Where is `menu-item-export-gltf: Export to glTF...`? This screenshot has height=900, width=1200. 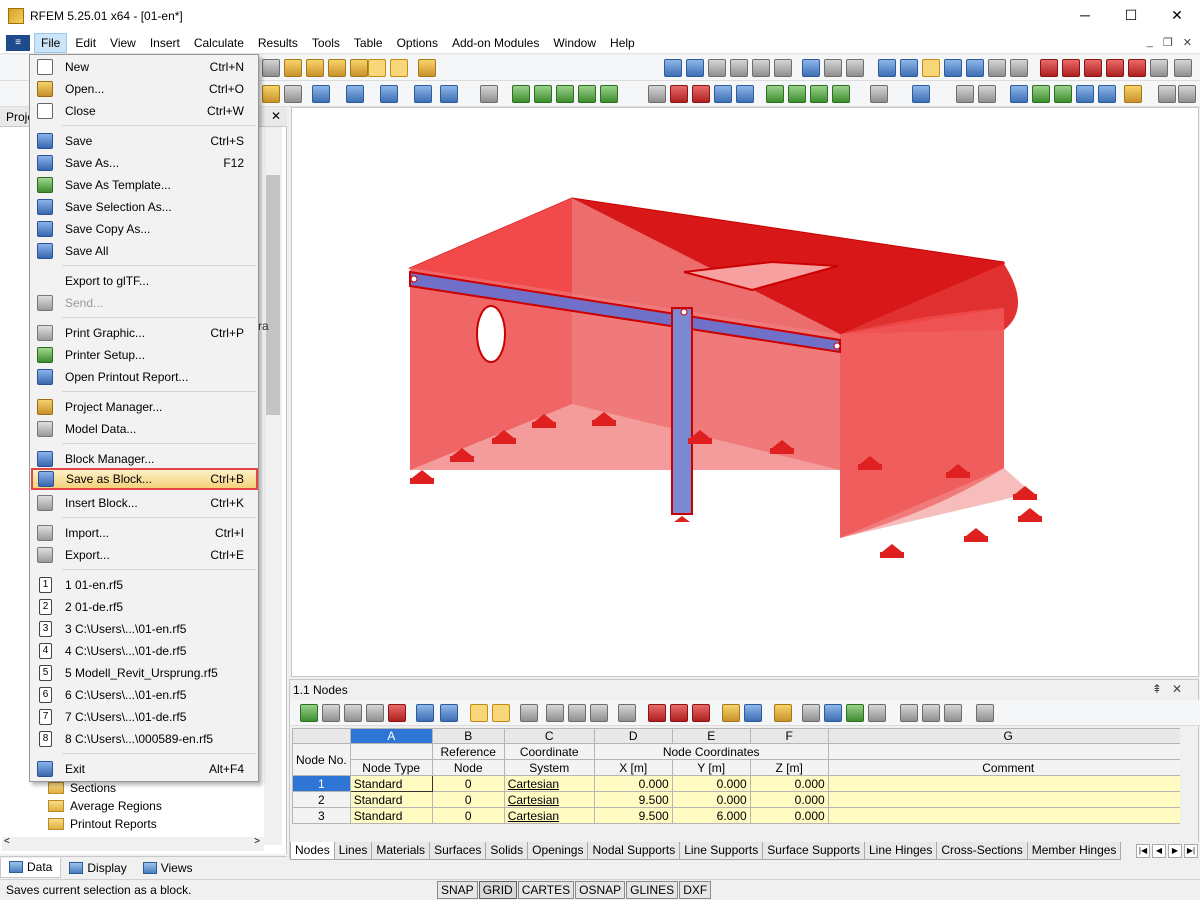
menu-item-export-gltf: Export to glTF... is located at coordinates (144, 281).